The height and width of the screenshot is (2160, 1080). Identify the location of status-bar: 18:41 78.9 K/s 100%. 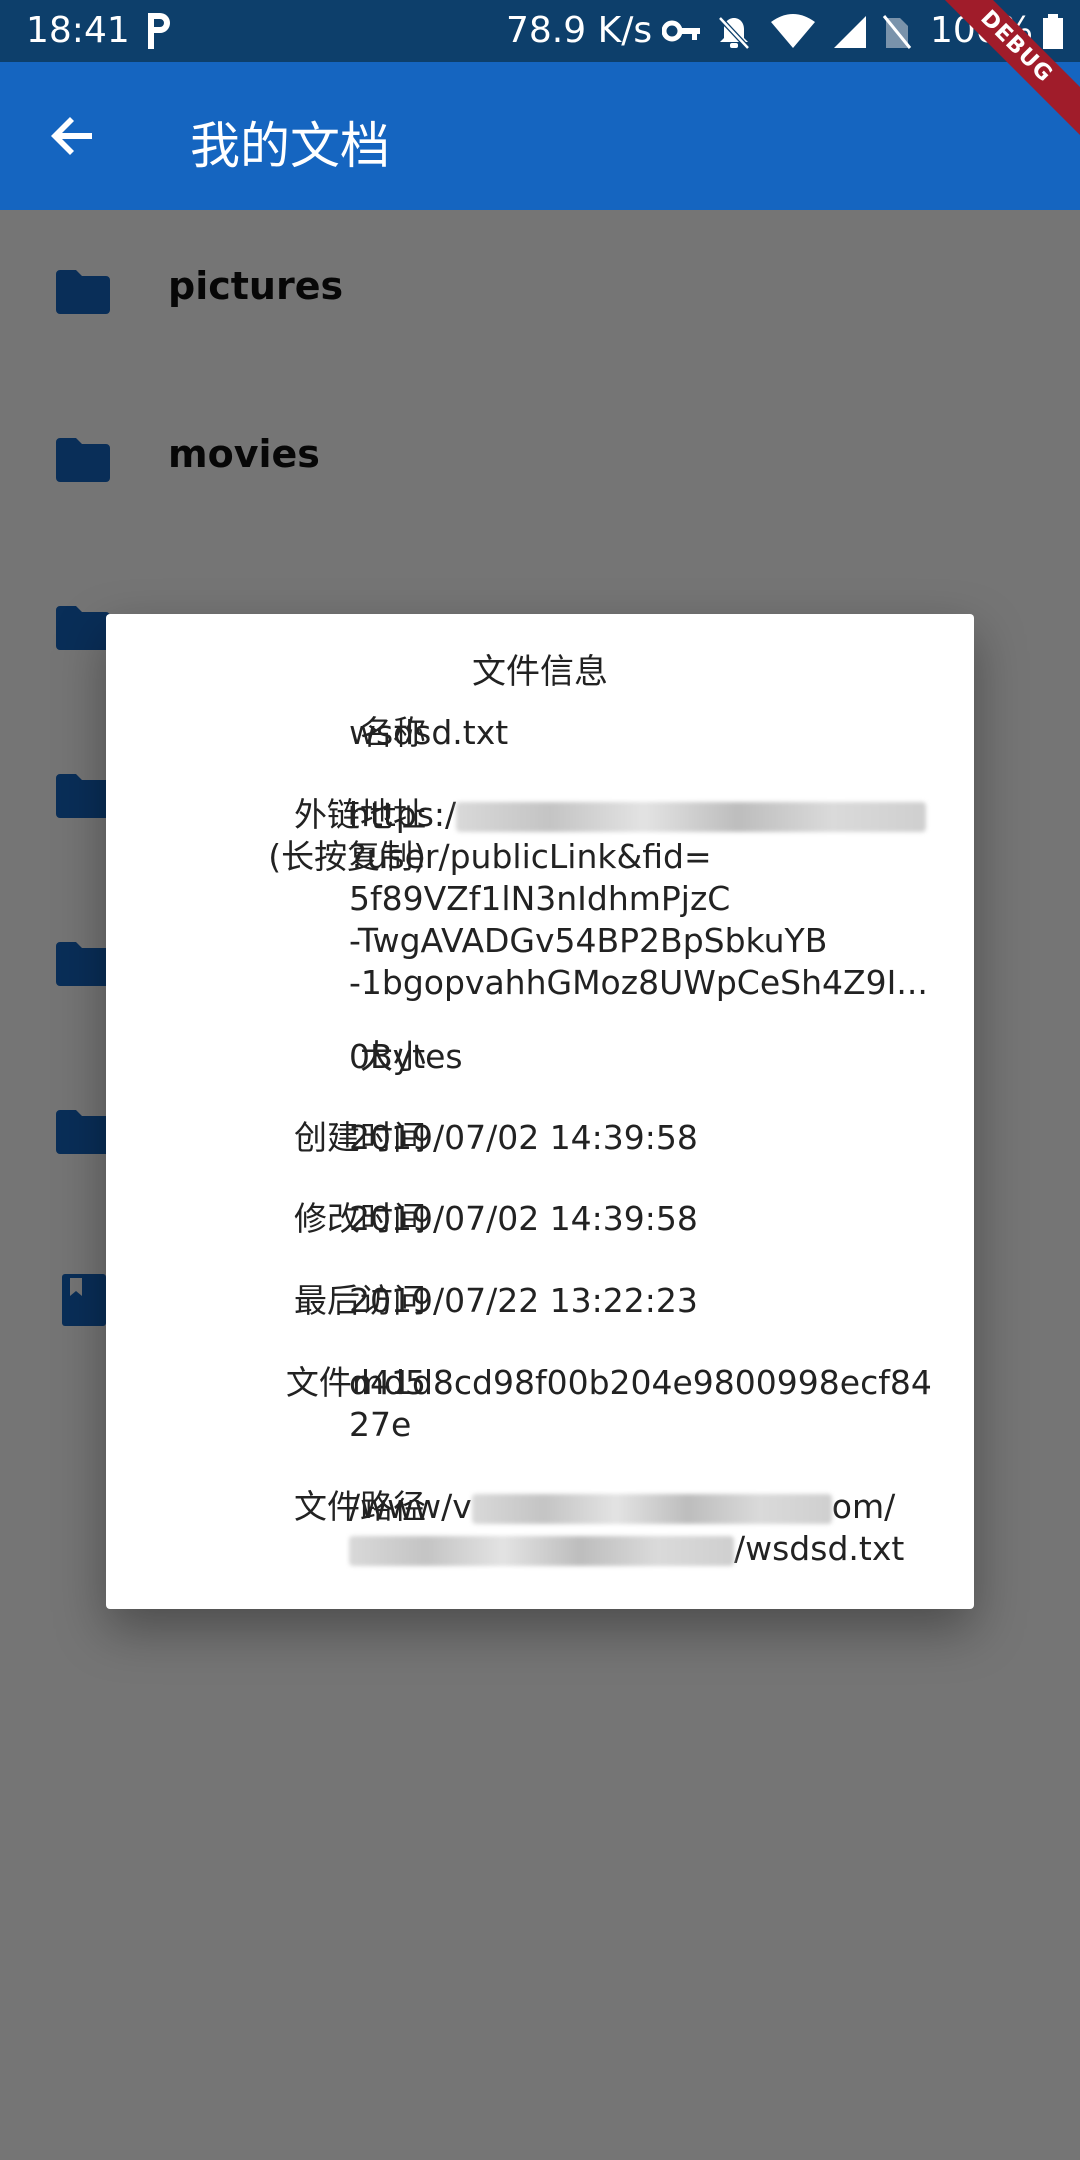
(540, 31).